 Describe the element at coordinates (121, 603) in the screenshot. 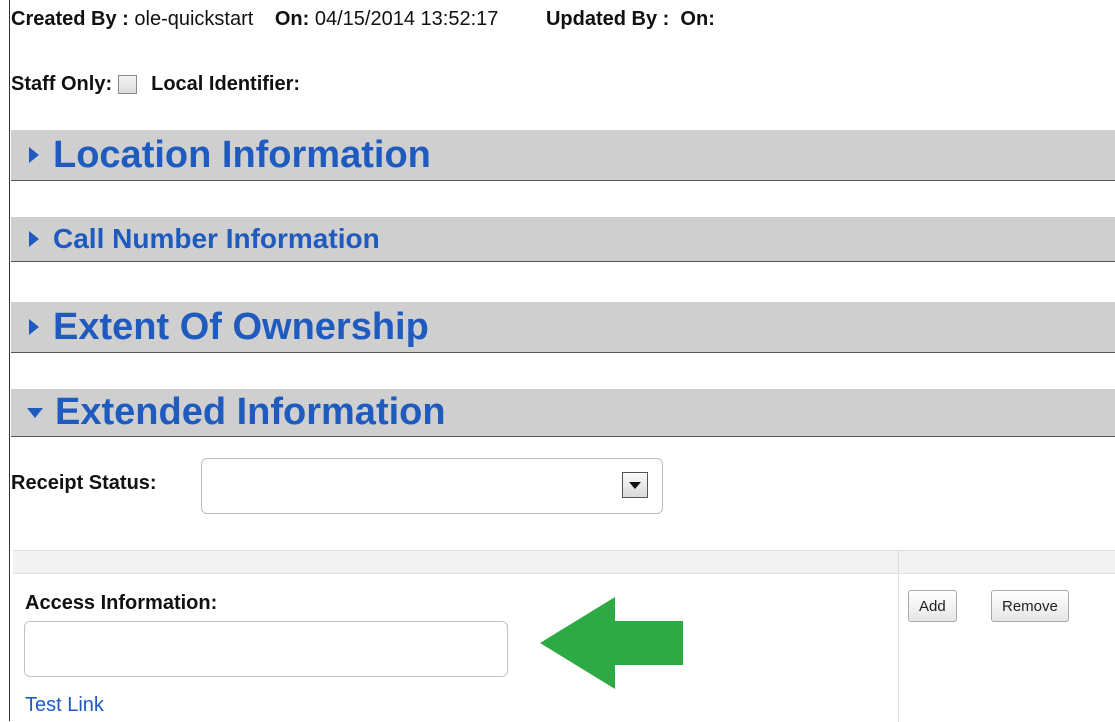

I see `access-information-label: Access Information:` at that location.